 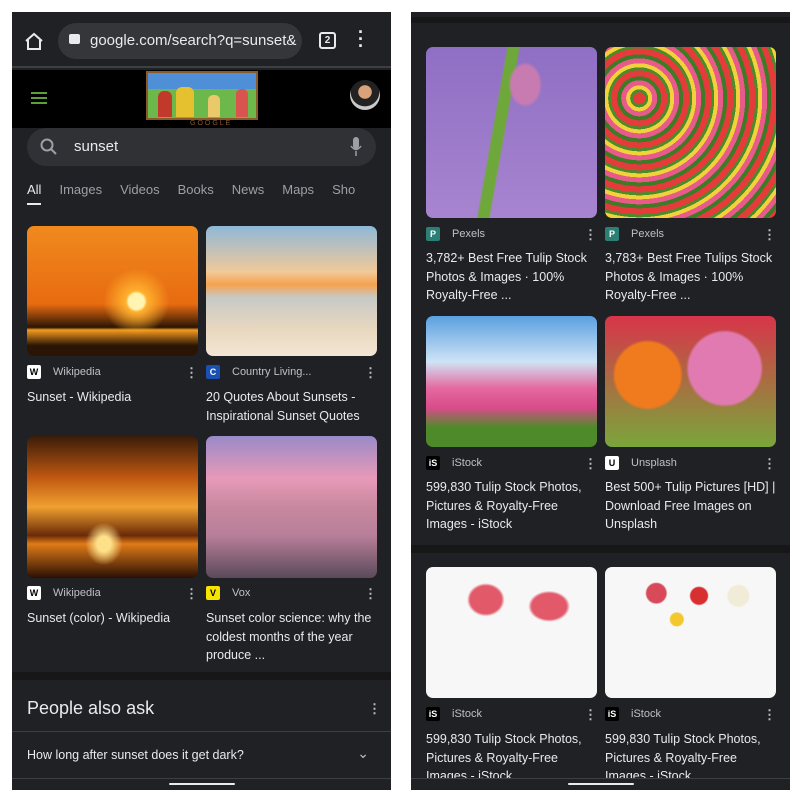 I want to click on browser-toolbar: google.com/search?q=sunset& 2 · · ·, so click(x=201, y=40).